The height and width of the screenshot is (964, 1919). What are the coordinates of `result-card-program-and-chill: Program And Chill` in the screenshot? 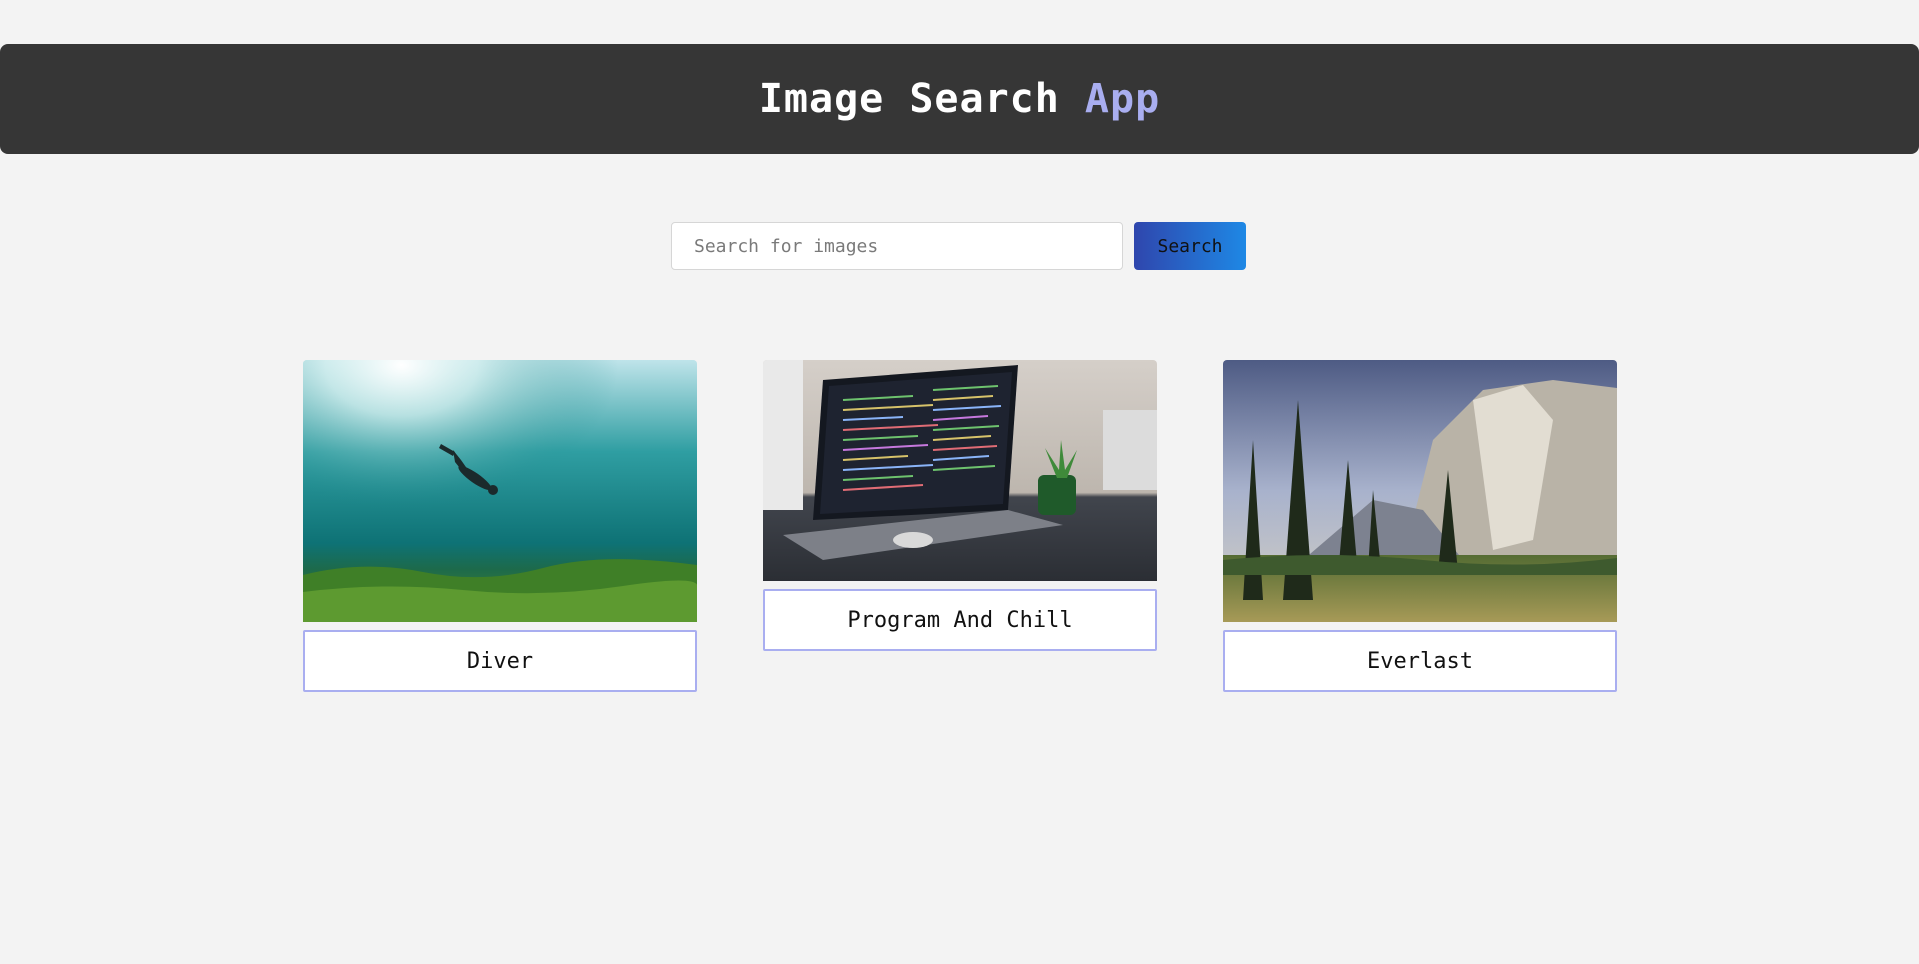 It's located at (960, 505).